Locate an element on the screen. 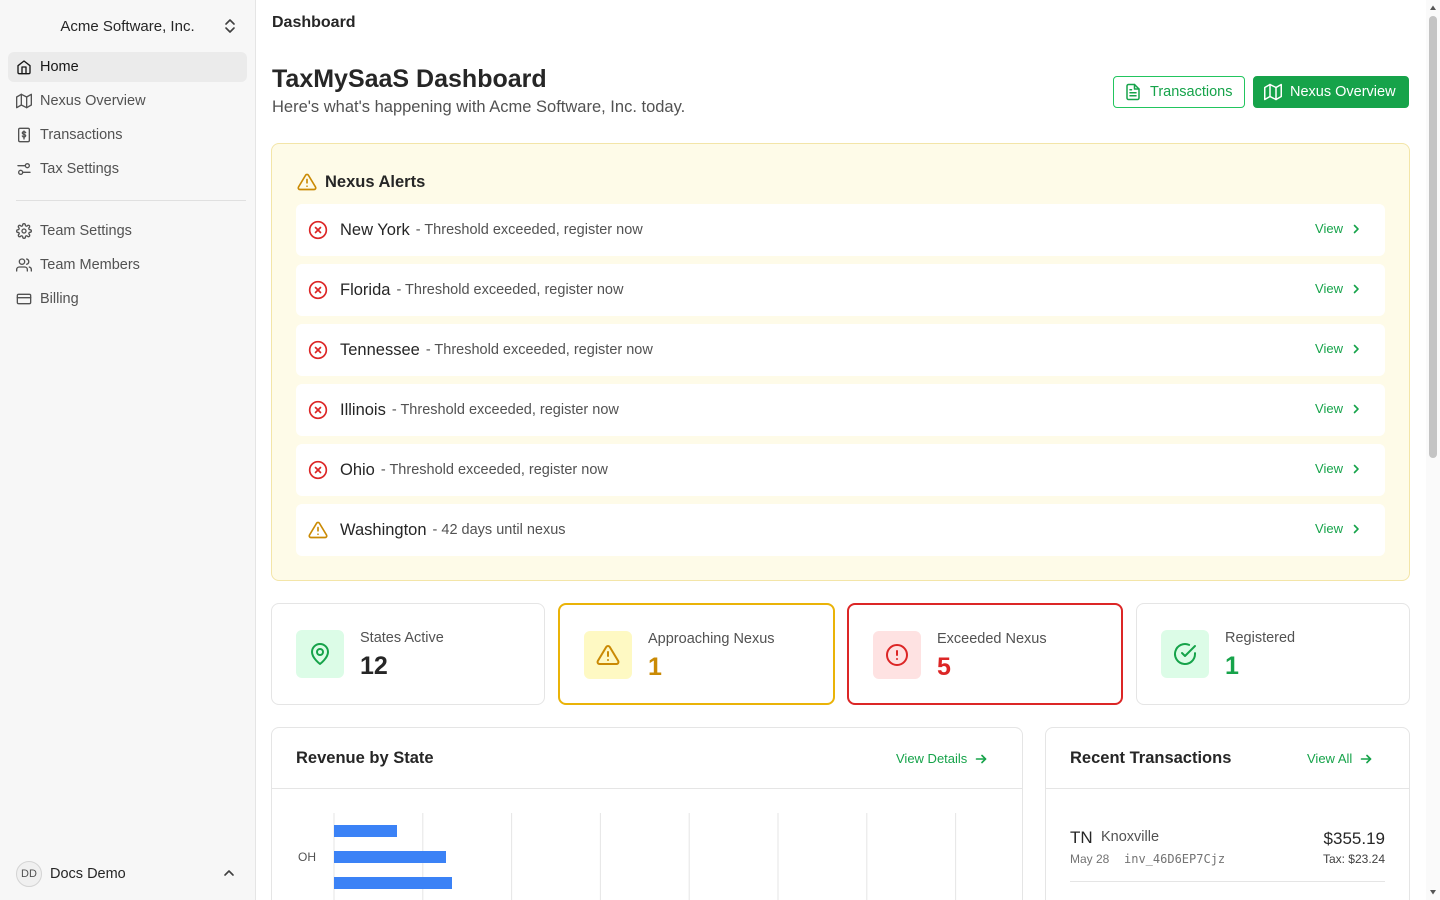 The width and height of the screenshot is (1440, 900). revenue-by-state-card: Revenue by State View Details OH is located at coordinates (647, 813).